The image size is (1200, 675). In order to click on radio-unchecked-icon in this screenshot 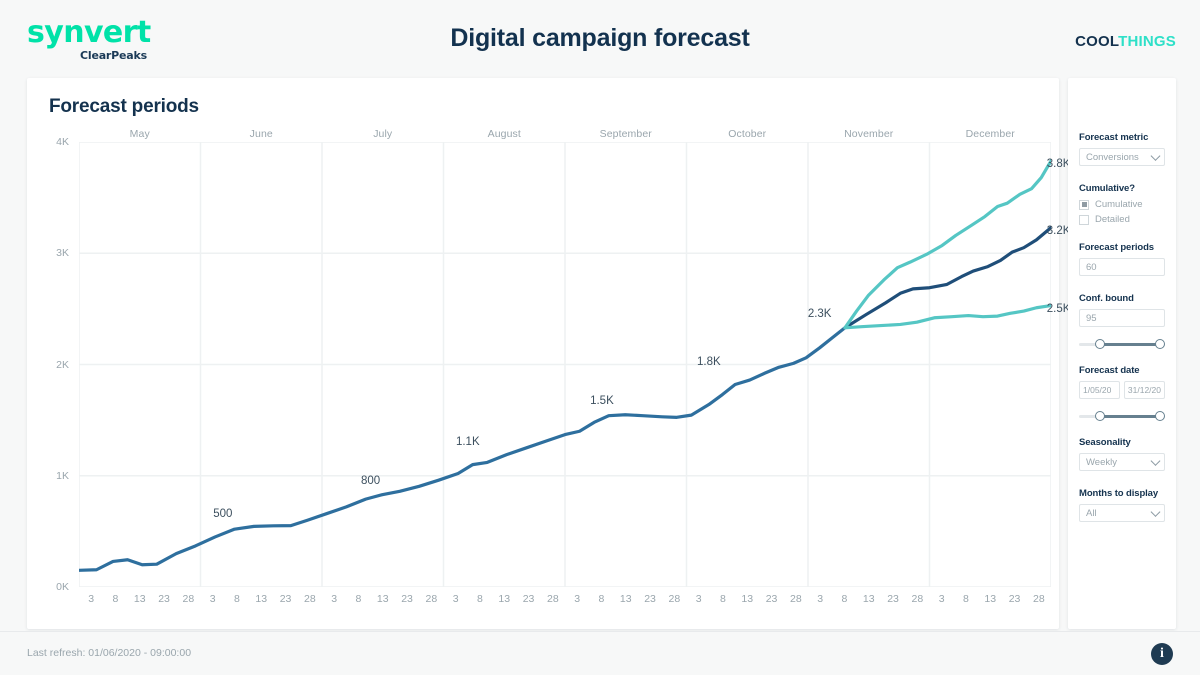, I will do `click(1084, 219)`.